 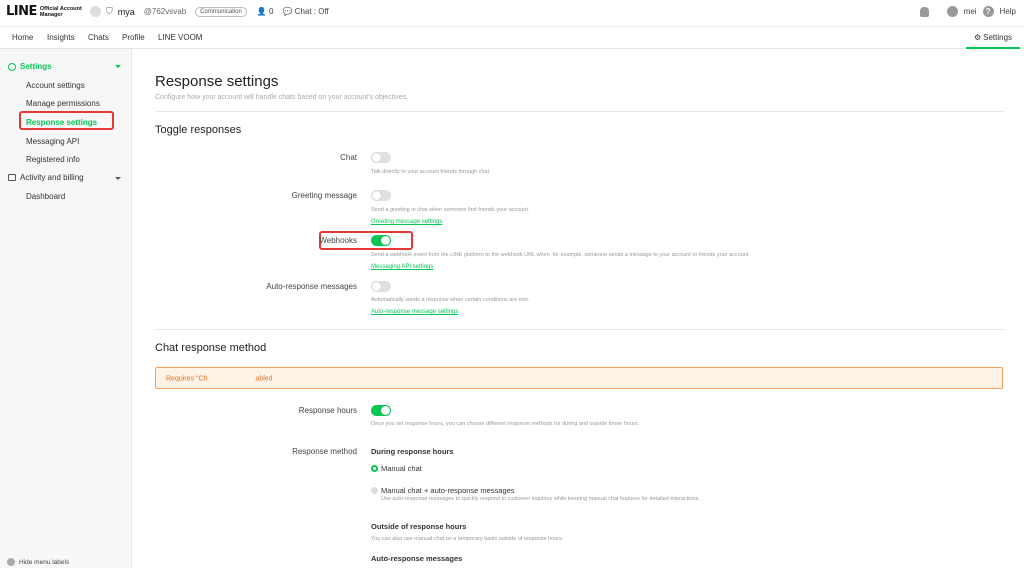 I want to click on webhooks-label: Webhooks, so click(x=338, y=240).